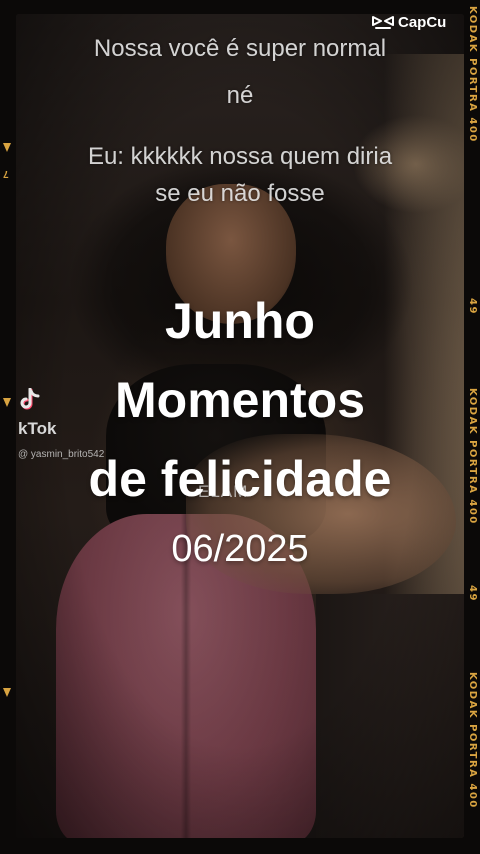 This screenshot has height=854, width=480. What do you see at coordinates (383, 22) in the screenshot?
I see `capcut-logo-icon` at bounding box center [383, 22].